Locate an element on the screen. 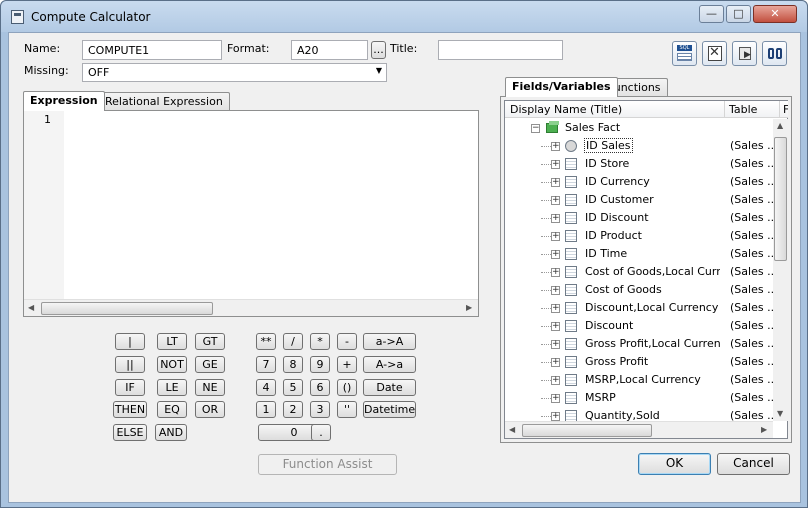 The image size is (808, 512). key-le: LE is located at coordinates (172, 387).